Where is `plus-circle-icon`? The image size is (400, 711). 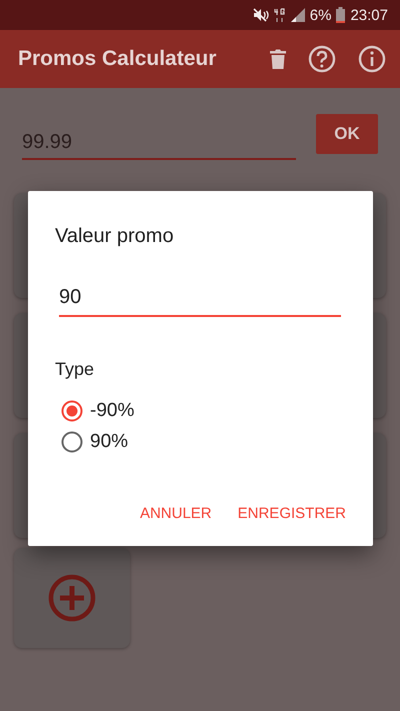
plus-circle-icon is located at coordinates (72, 598).